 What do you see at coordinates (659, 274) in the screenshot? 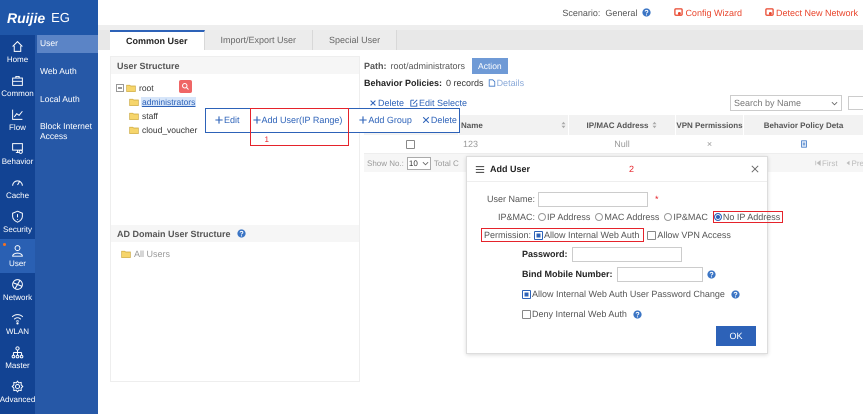
I see `mobile-number-field` at bounding box center [659, 274].